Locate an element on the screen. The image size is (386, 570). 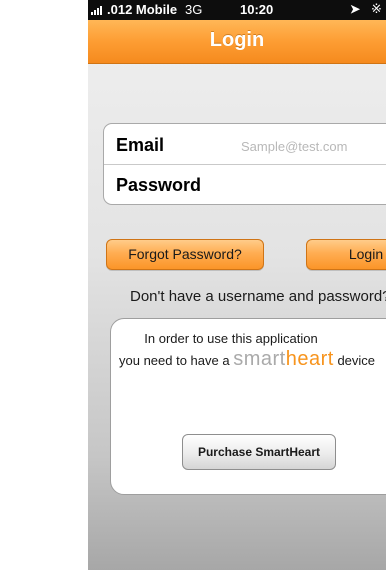
forgot-password-button: Forgot Password? is located at coordinates (185, 254).